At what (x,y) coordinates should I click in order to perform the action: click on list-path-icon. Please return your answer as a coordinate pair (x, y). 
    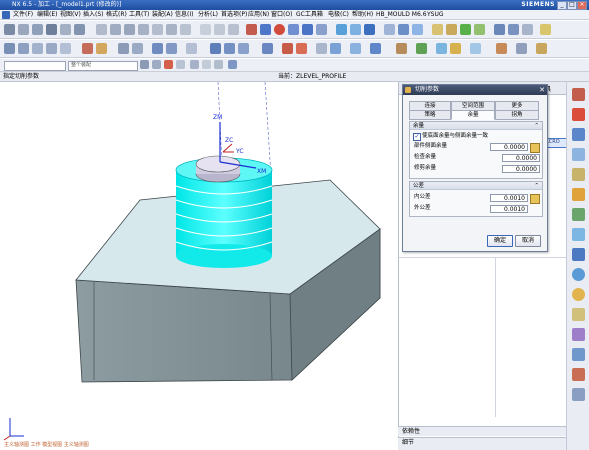
    Looking at the image, I should click on (123, 48).